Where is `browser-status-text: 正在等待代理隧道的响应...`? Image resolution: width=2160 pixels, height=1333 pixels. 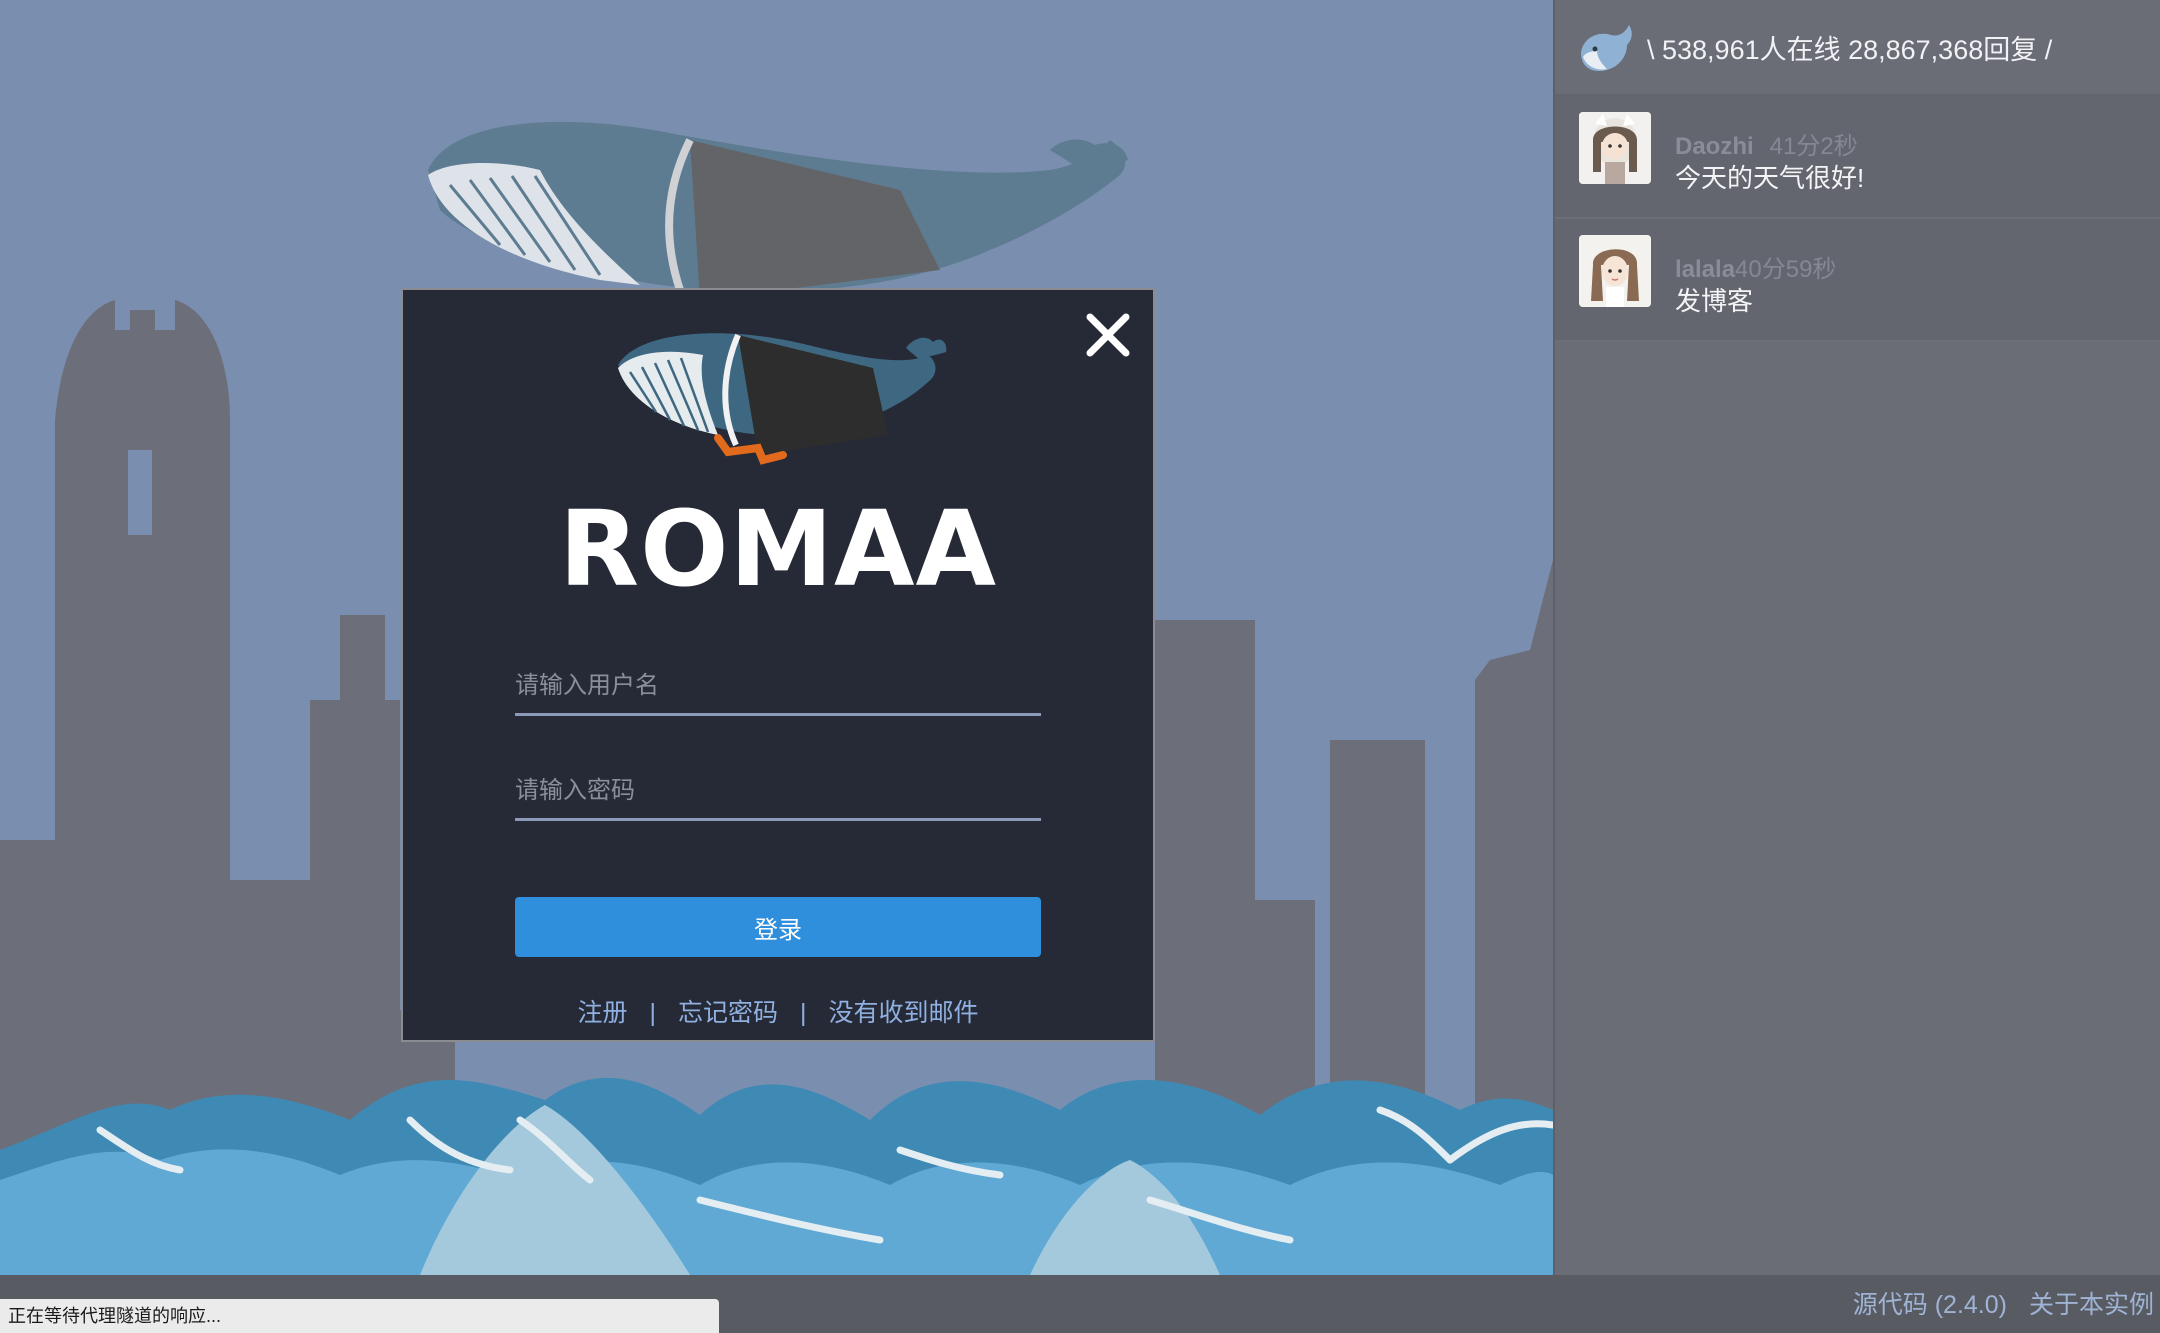 browser-status-text: 正在等待代理隧道的响应... is located at coordinates (359, 1316).